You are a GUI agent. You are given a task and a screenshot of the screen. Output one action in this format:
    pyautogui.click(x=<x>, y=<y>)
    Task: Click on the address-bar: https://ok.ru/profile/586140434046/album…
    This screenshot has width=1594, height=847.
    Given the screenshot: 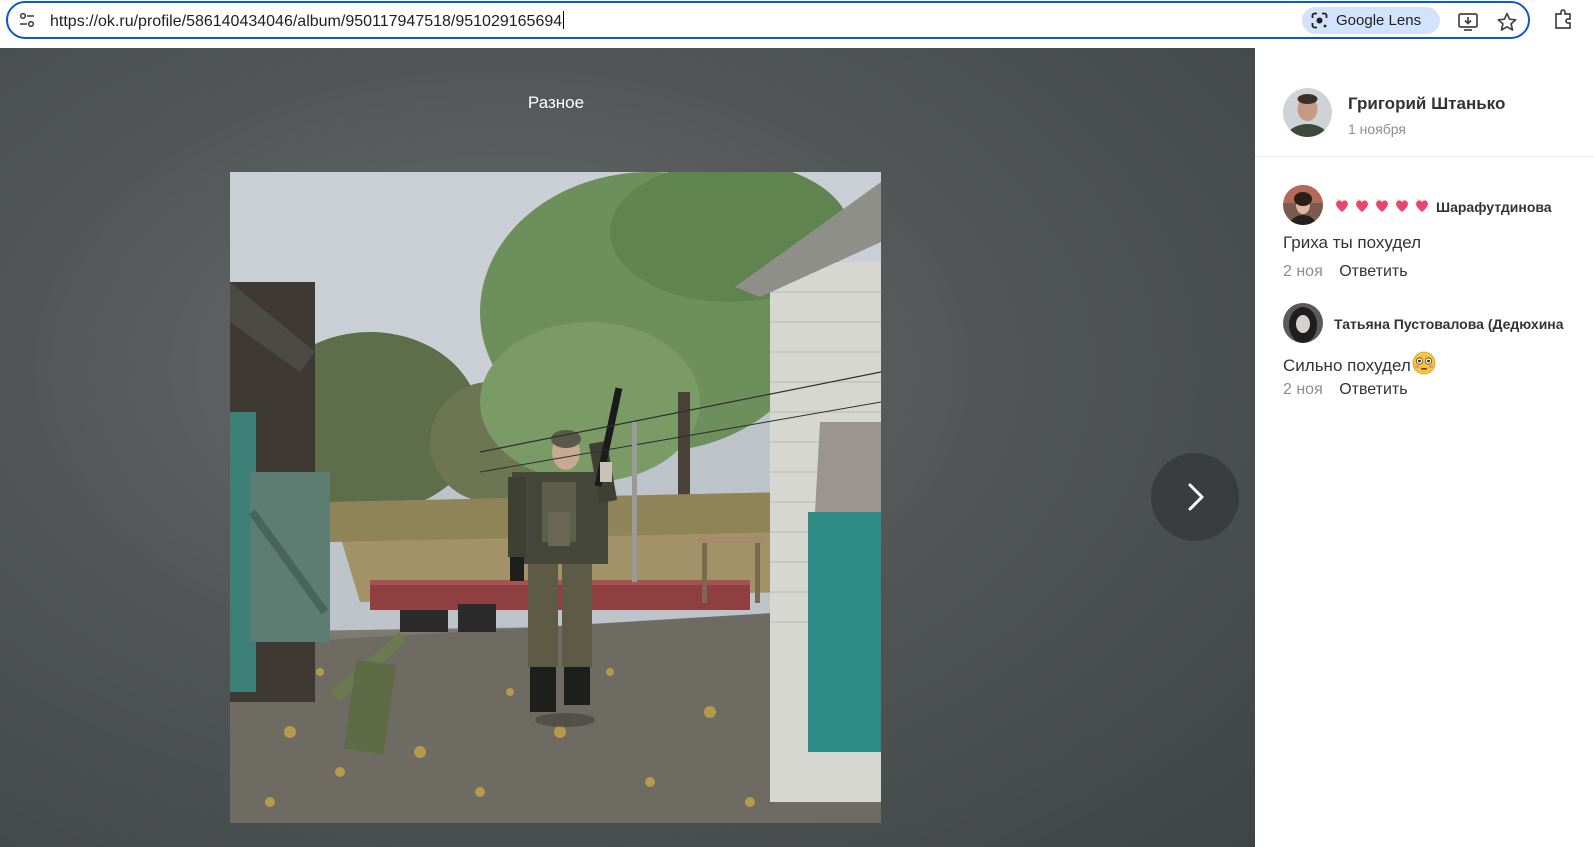 What is the action you would take?
    pyautogui.click(x=768, y=20)
    